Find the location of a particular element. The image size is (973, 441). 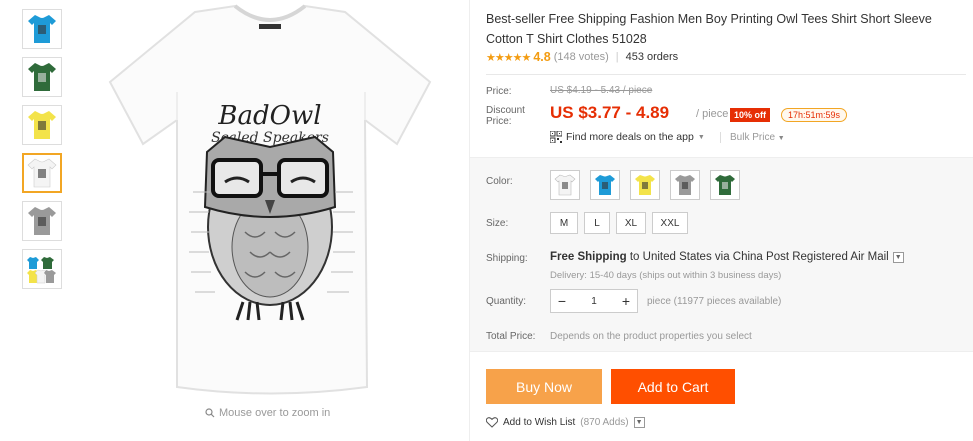

thumbnail-list is located at coordinates (42, 153).